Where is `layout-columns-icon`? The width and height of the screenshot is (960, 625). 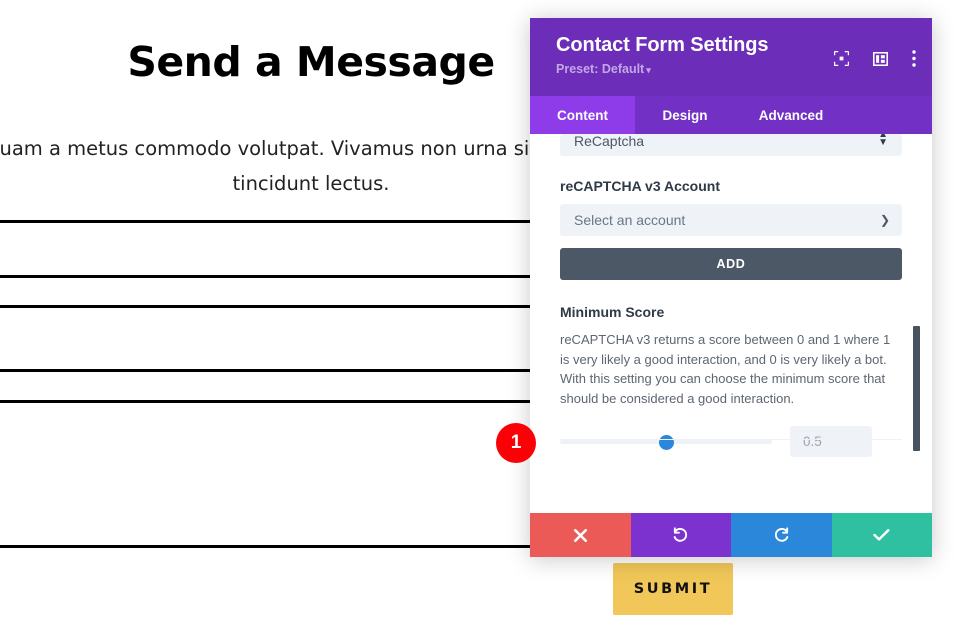
layout-columns-icon is located at coordinates (880, 58).